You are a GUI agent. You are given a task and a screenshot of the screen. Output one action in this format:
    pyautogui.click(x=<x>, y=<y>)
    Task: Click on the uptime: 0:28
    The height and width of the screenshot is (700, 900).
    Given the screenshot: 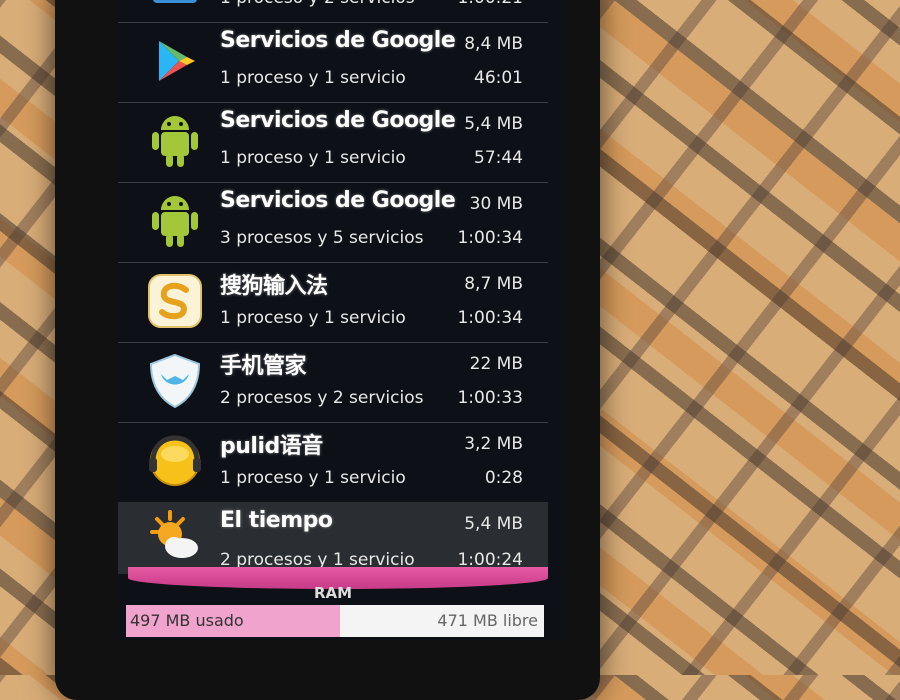 What is the action you would take?
    pyautogui.click(x=503, y=478)
    